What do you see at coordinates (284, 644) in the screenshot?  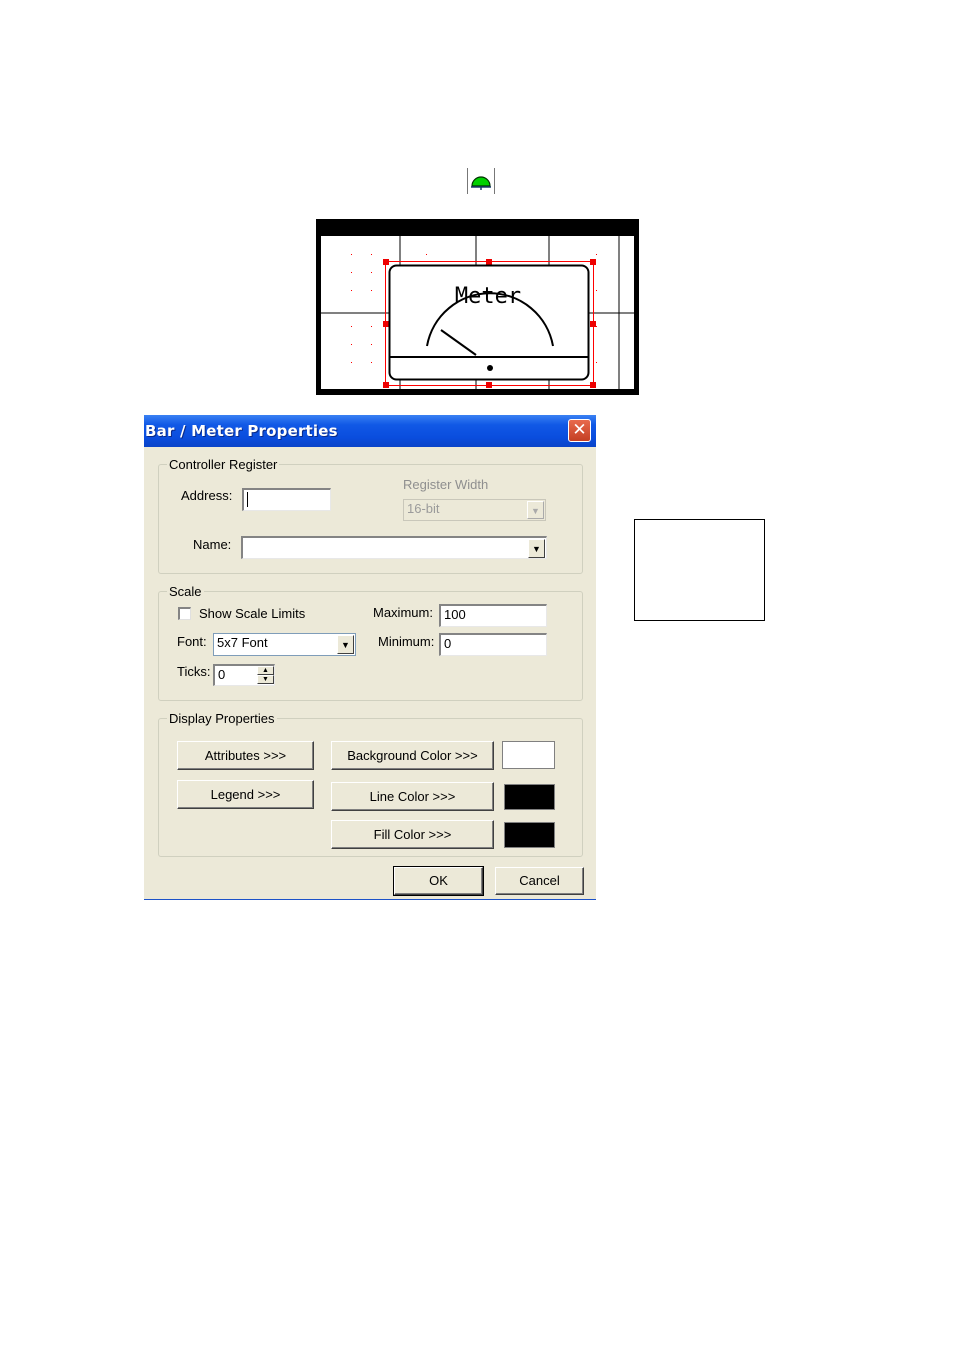 I see `font-select: 5x7 Font ▼` at bounding box center [284, 644].